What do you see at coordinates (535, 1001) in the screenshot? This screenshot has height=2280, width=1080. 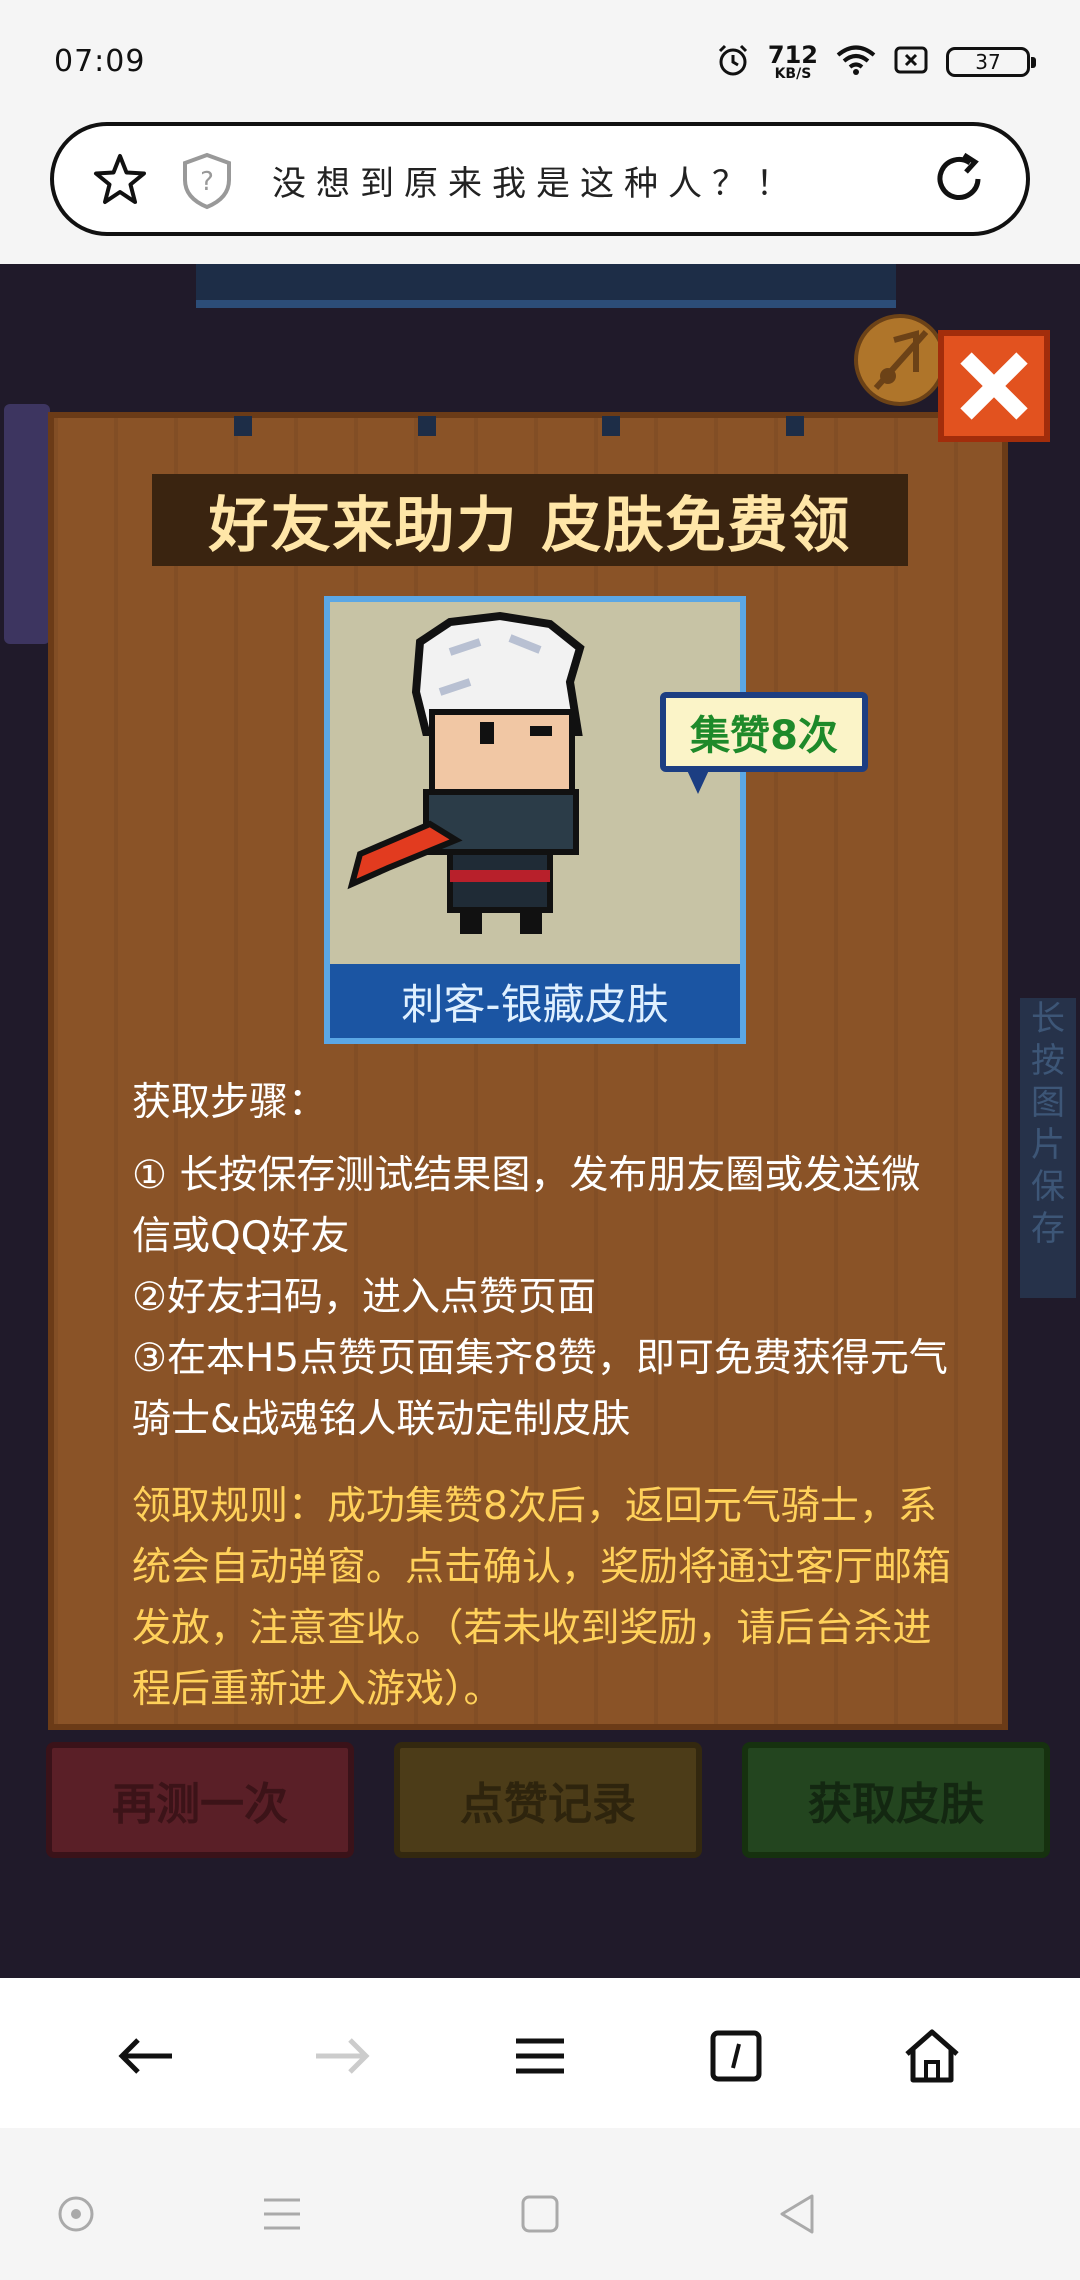 I see `skin-name: 刺客-银藏皮肤` at bounding box center [535, 1001].